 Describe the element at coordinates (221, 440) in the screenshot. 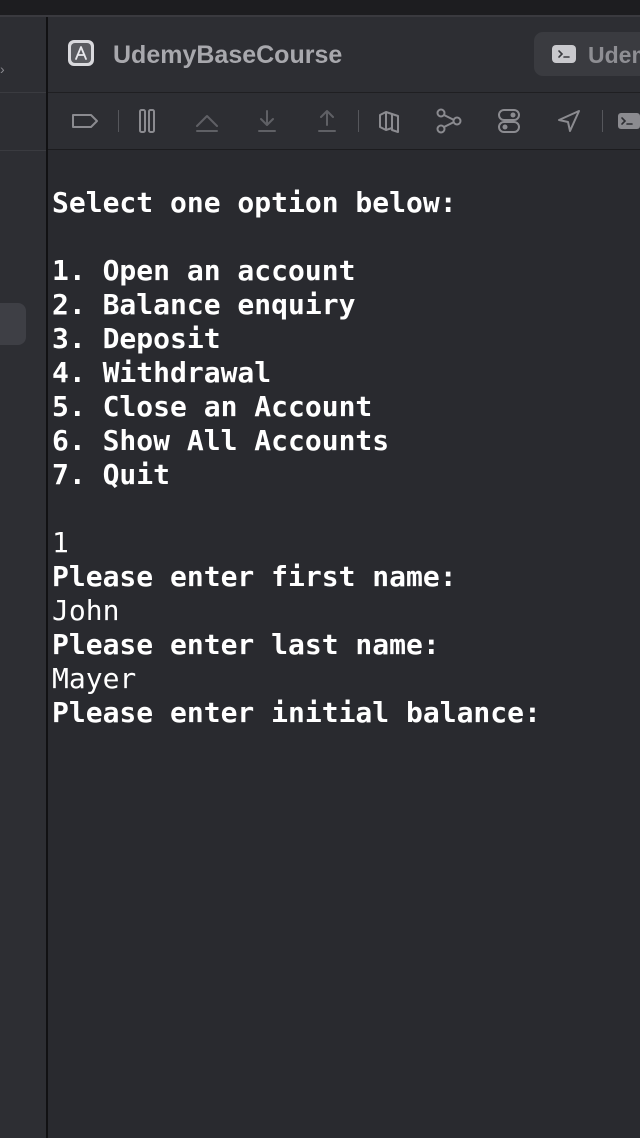

I see `console-line: 6. Show All Accounts` at that location.